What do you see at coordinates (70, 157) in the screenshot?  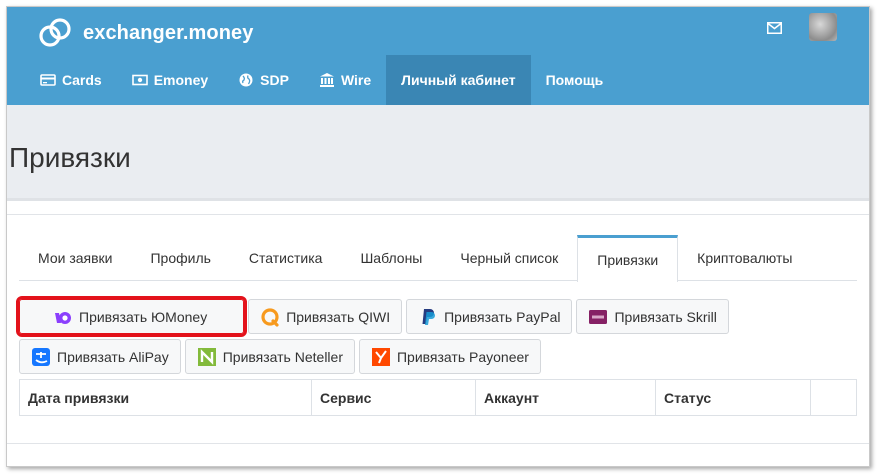 I see `page-title: Привязки` at bounding box center [70, 157].